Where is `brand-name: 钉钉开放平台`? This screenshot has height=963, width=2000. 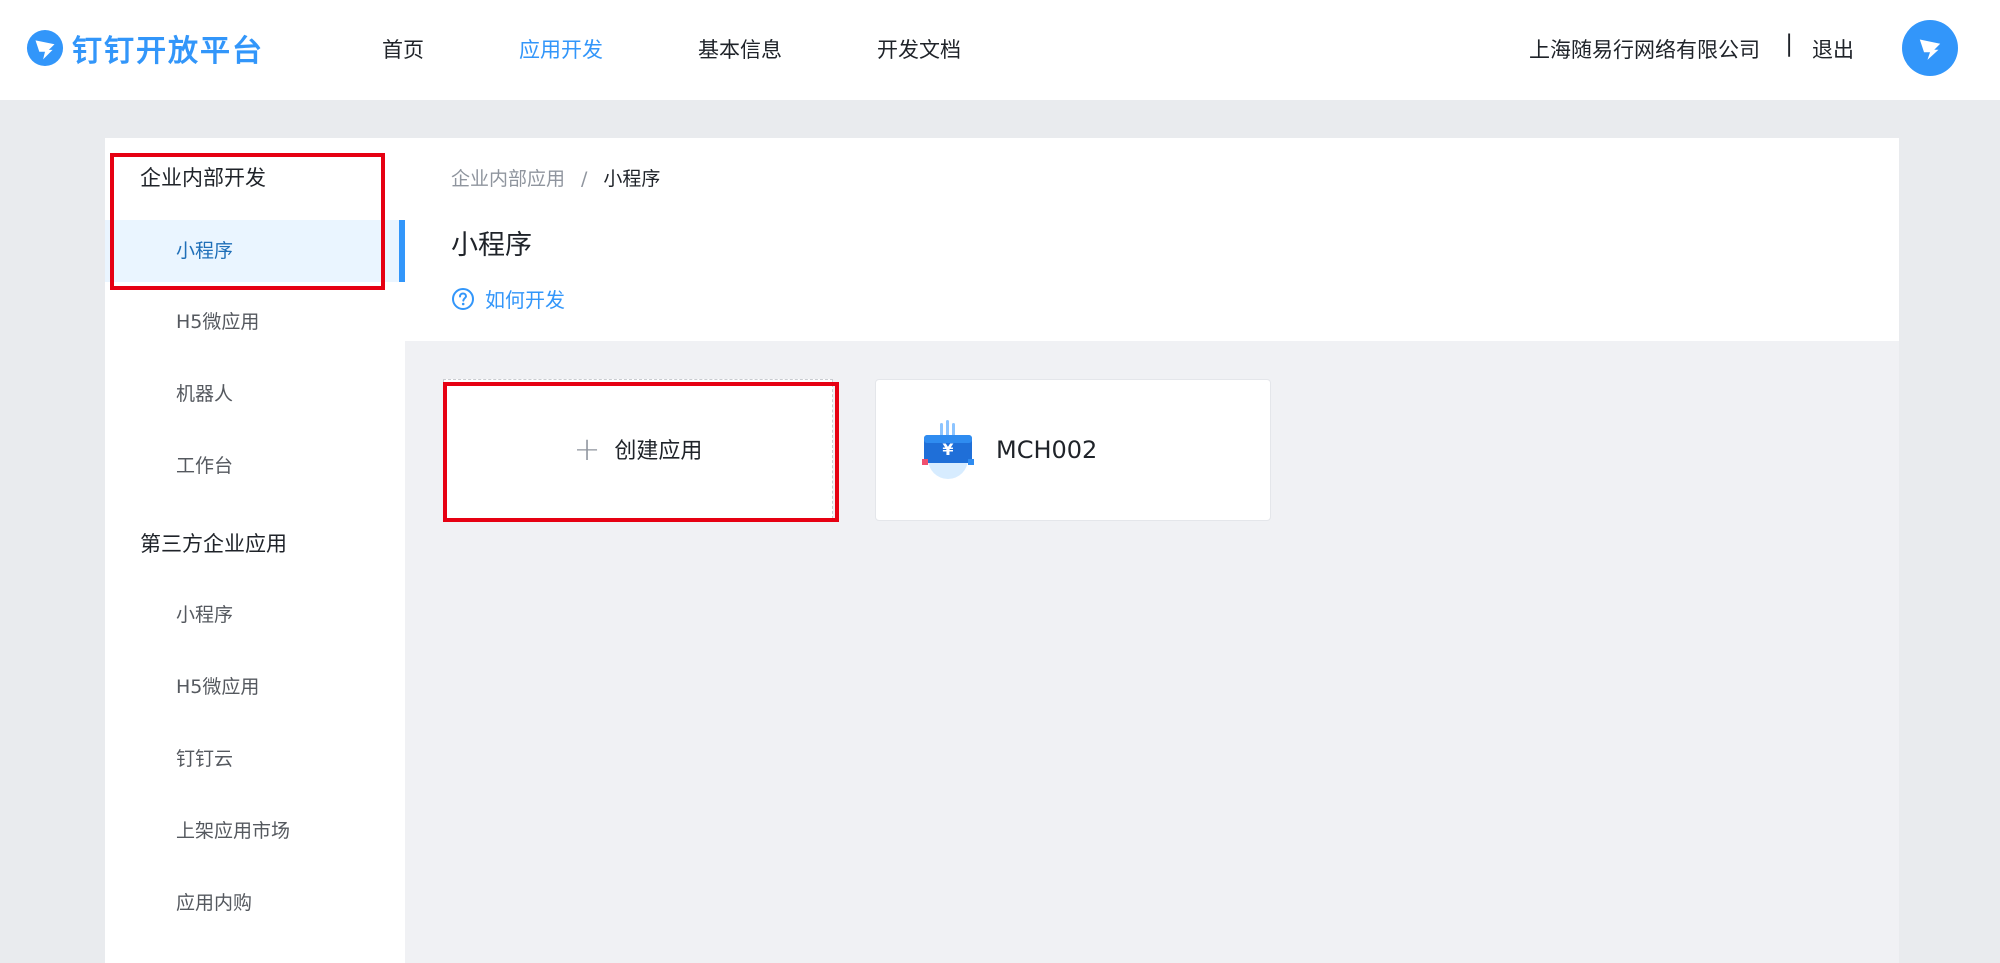
brand-name: 钉钉开放平台 is located at coordinates (168, 51).